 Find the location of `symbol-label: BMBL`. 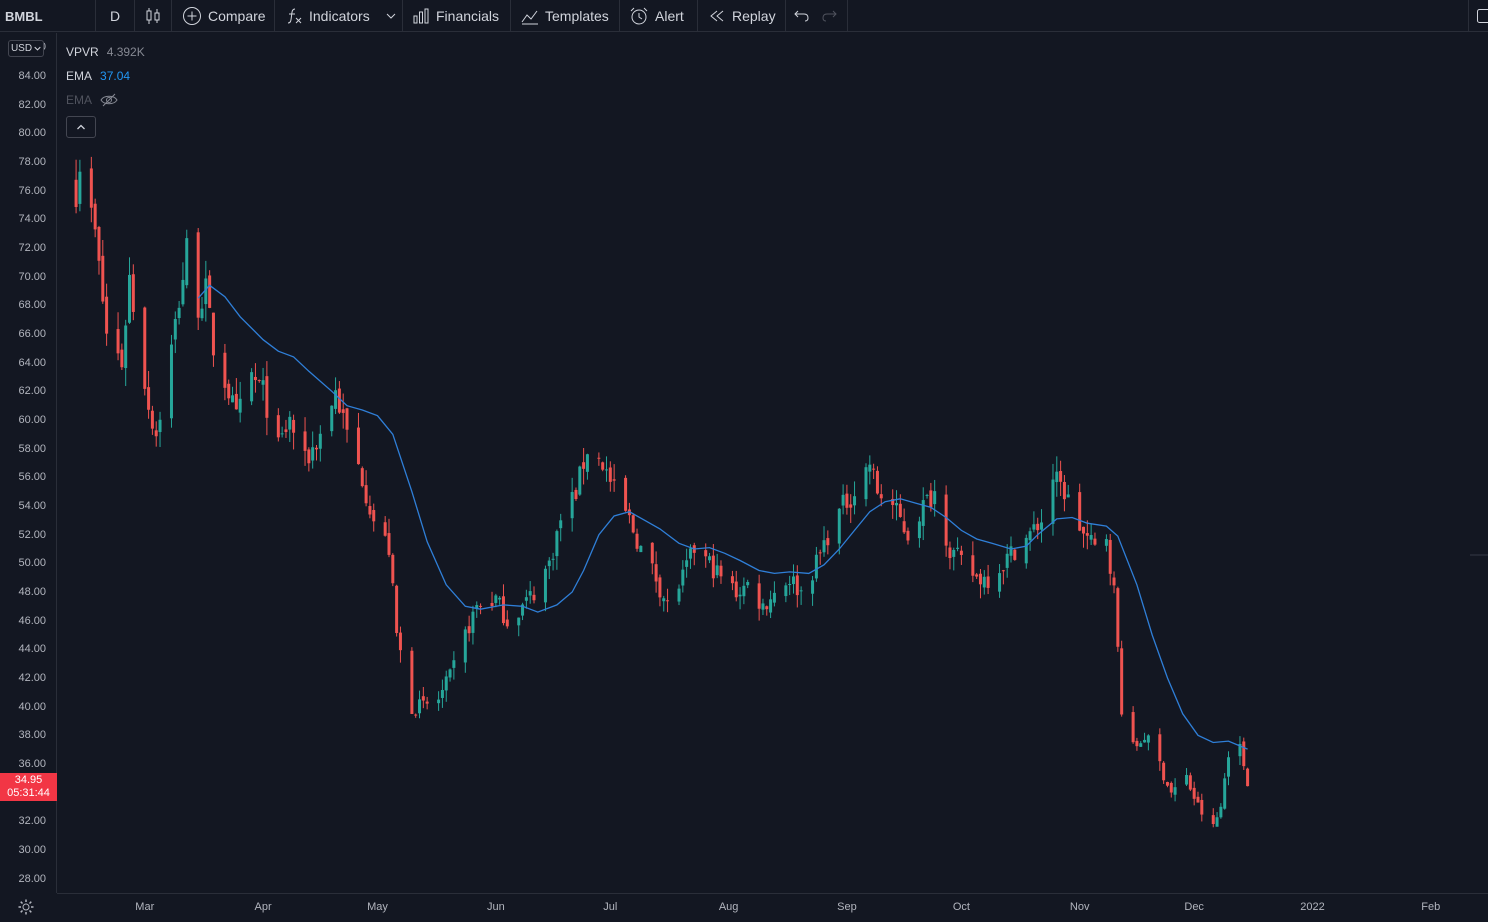

symbol-label: BMBL is located at coordinates (24, 16).